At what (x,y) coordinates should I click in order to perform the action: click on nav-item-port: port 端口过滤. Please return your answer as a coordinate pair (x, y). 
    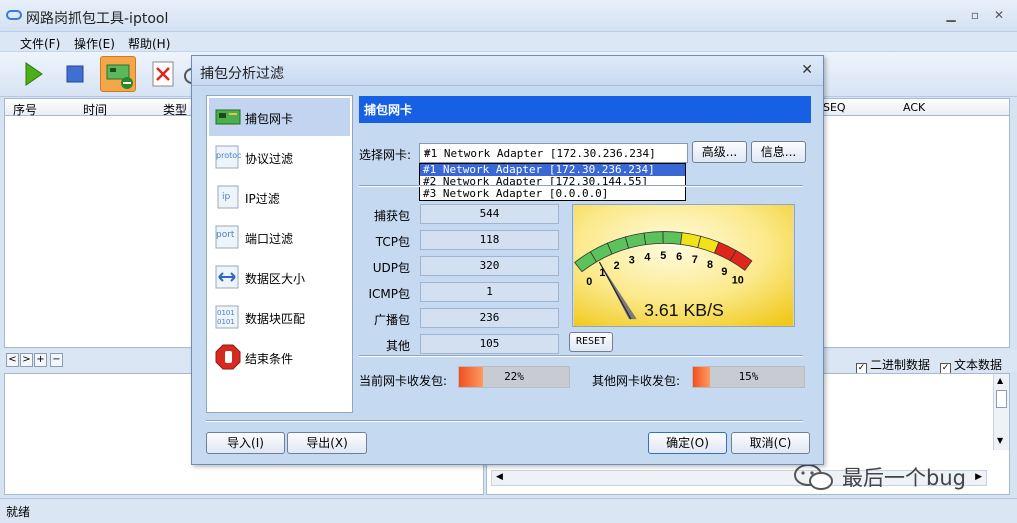
    Looking at the image, I should click on (279, 237).